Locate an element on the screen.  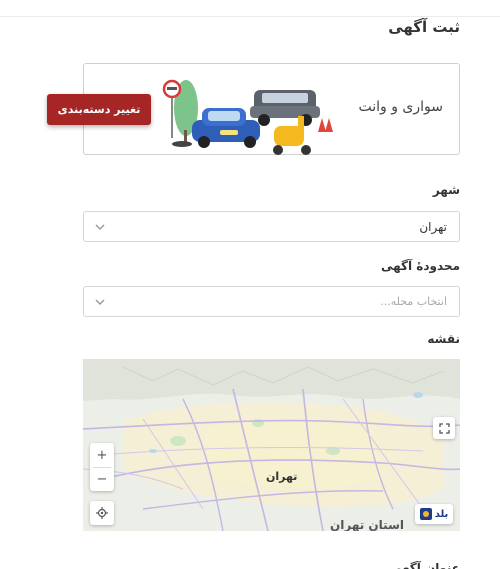
map-city-label: تهران is located at coordinates (282, 476).